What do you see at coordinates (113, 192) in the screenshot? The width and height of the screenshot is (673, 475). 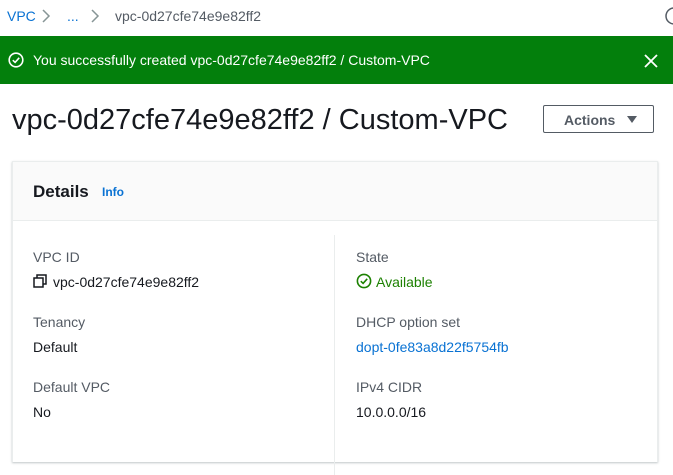 I see `info-link: Info` at bounding box center [113, 192].